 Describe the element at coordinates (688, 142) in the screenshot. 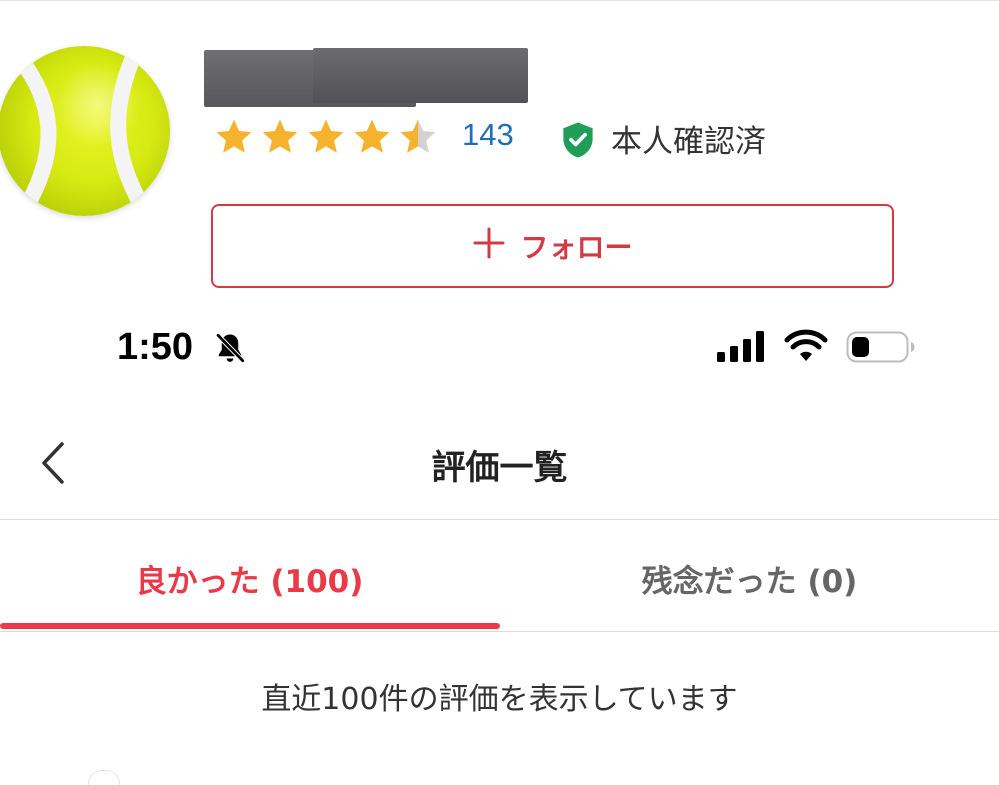

I see `verified-label: 本人確認済` at that location.